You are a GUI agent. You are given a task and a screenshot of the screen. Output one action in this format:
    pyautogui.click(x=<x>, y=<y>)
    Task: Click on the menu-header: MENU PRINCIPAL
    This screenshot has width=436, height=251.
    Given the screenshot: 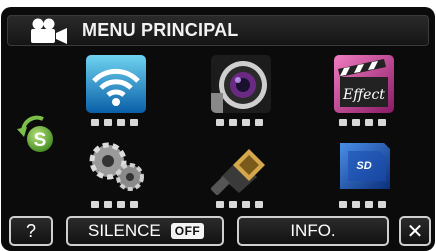 What is the action you would take?
    pyautogui.click(x=218, y=30)
    